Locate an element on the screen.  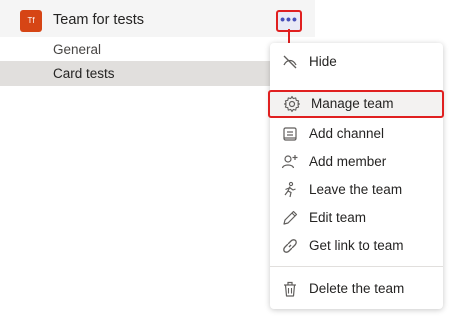
menu-item-get-link: Get link to team is located at coordinates (356, 246).